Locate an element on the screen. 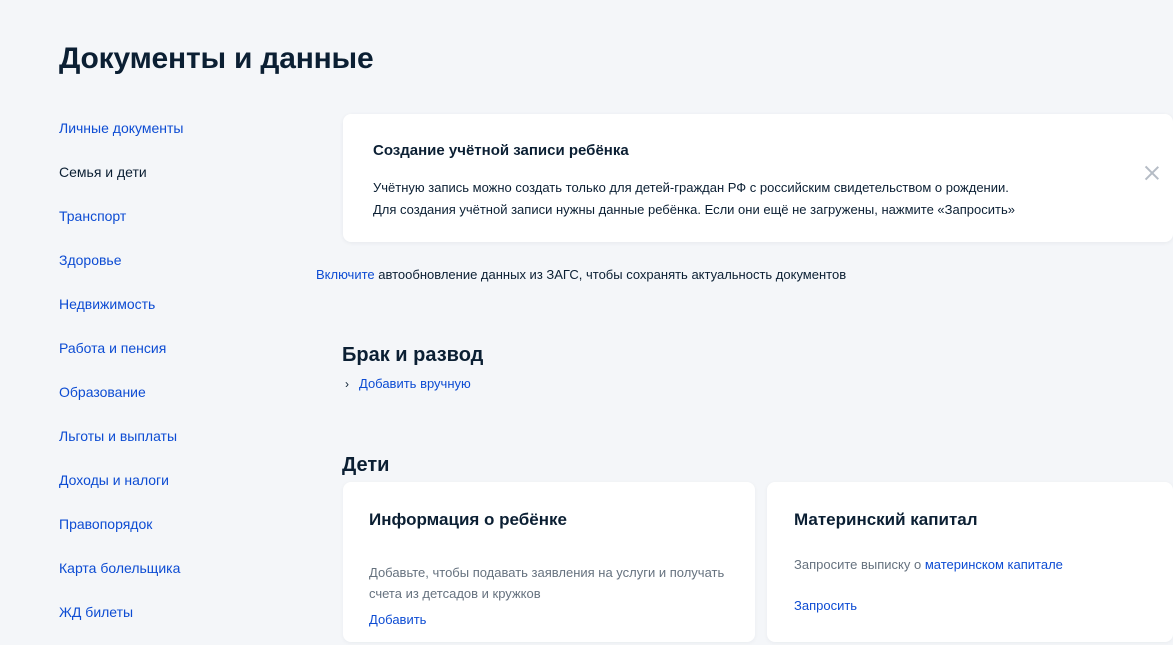  sidebar-item-work-and-pension: Работа и пенсия is located at coordinates (184, 359).